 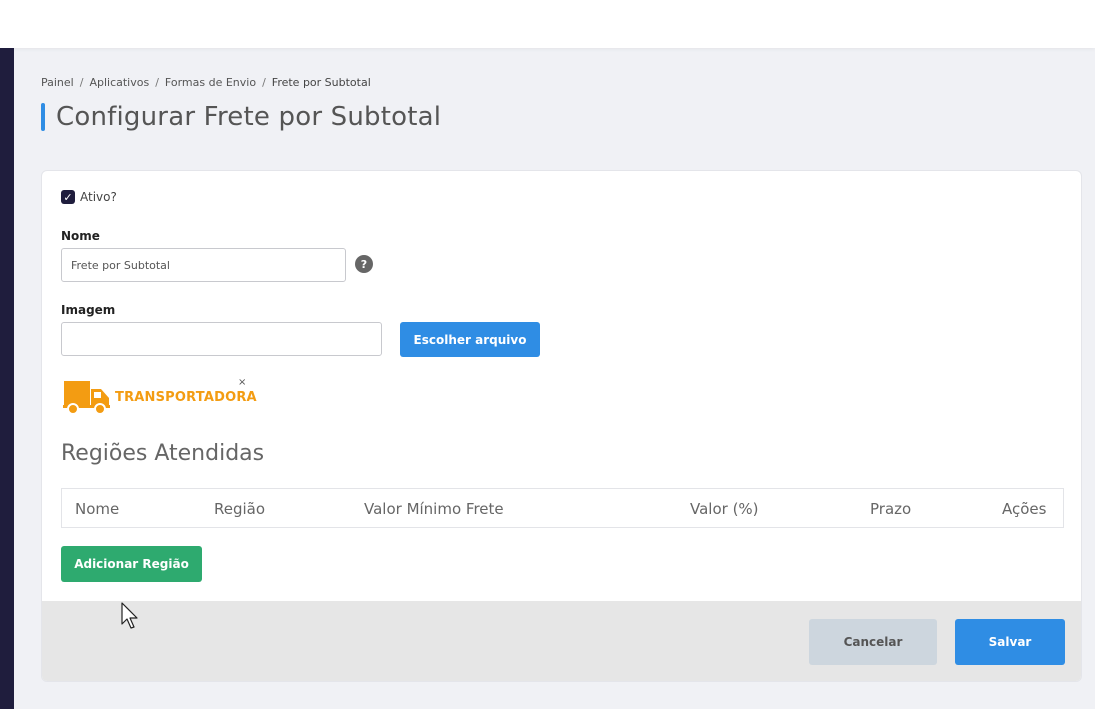 I want to click on help-icon: ?, so click(x=364, y=264).